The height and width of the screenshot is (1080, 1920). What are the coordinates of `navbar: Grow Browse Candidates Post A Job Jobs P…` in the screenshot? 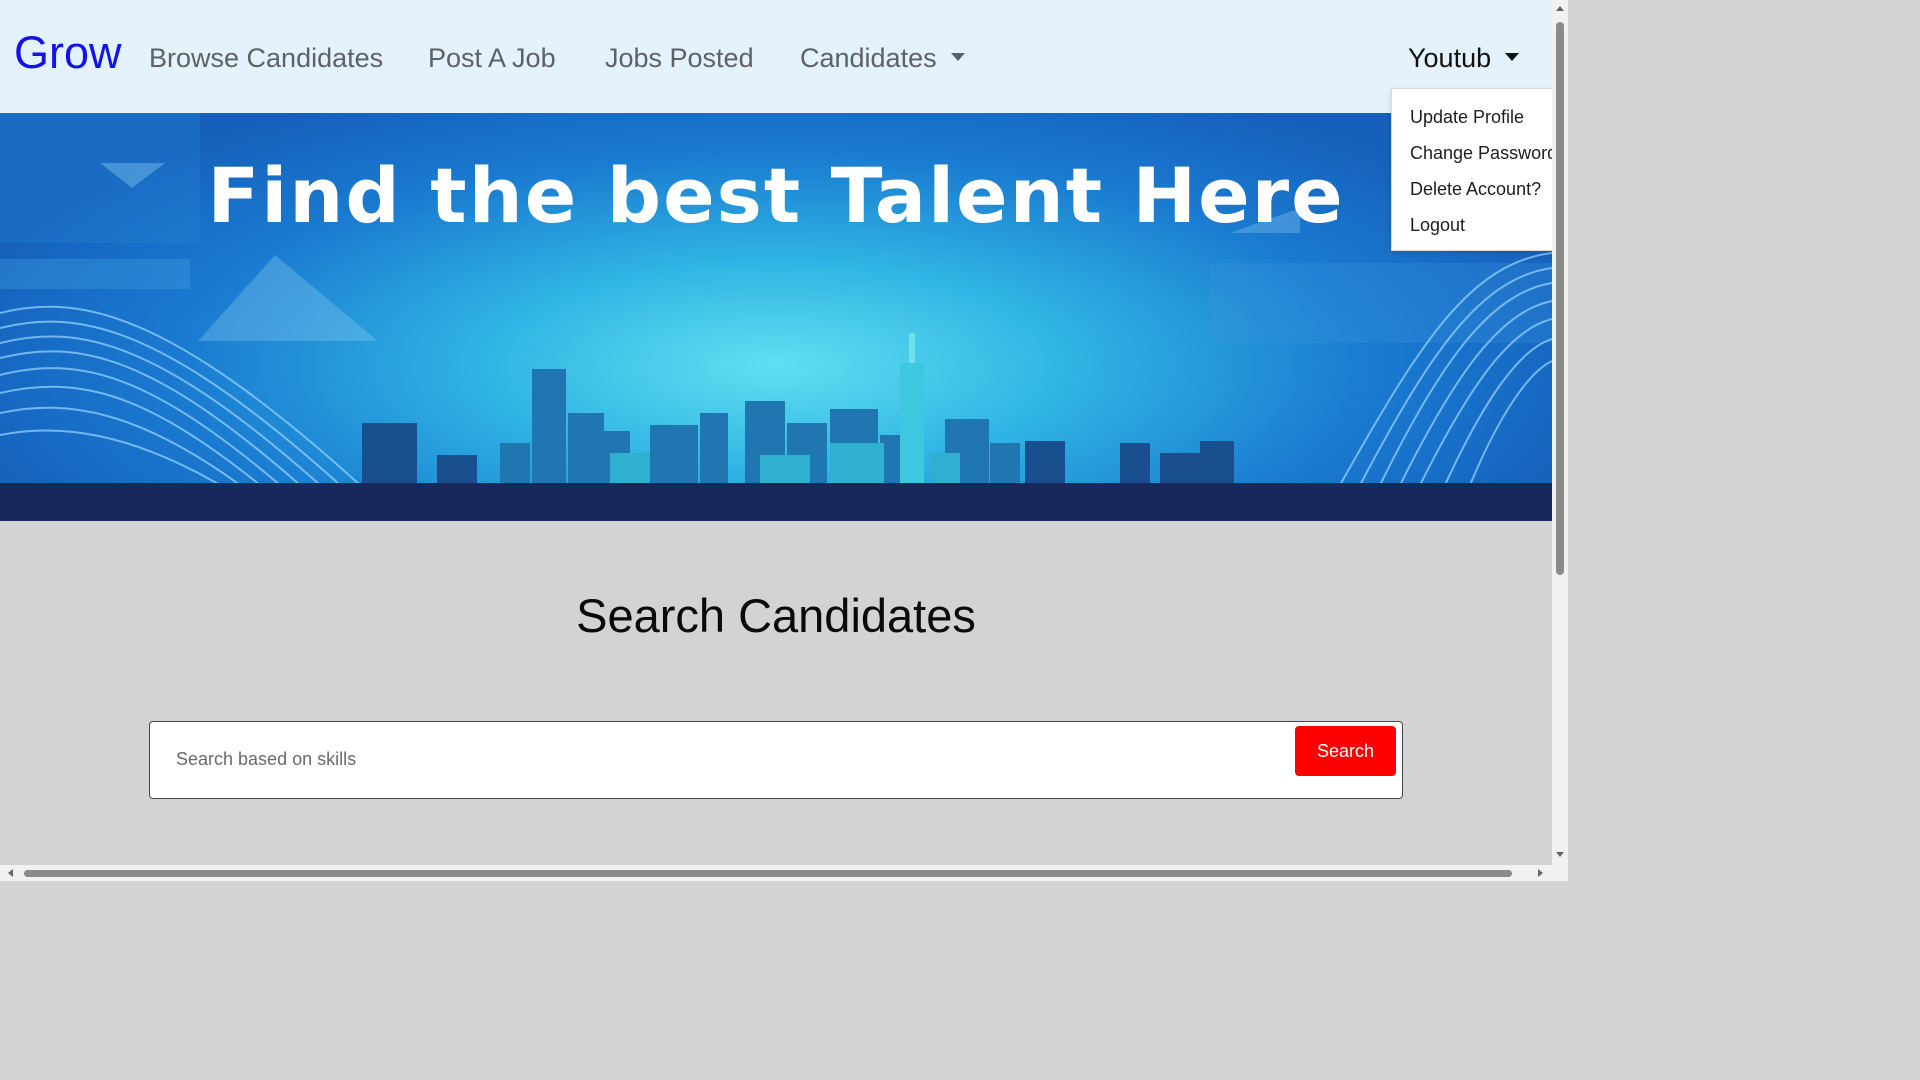 It's located at (776, 56).